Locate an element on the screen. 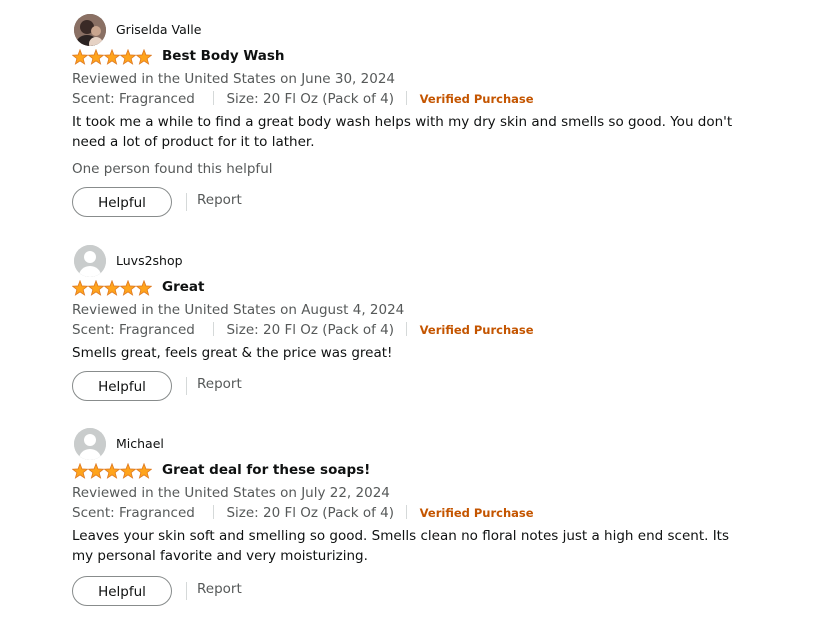 This screenshot has width=837, height=620. reviewer-name: Griselda Valle is located at coordinates (158, 29).